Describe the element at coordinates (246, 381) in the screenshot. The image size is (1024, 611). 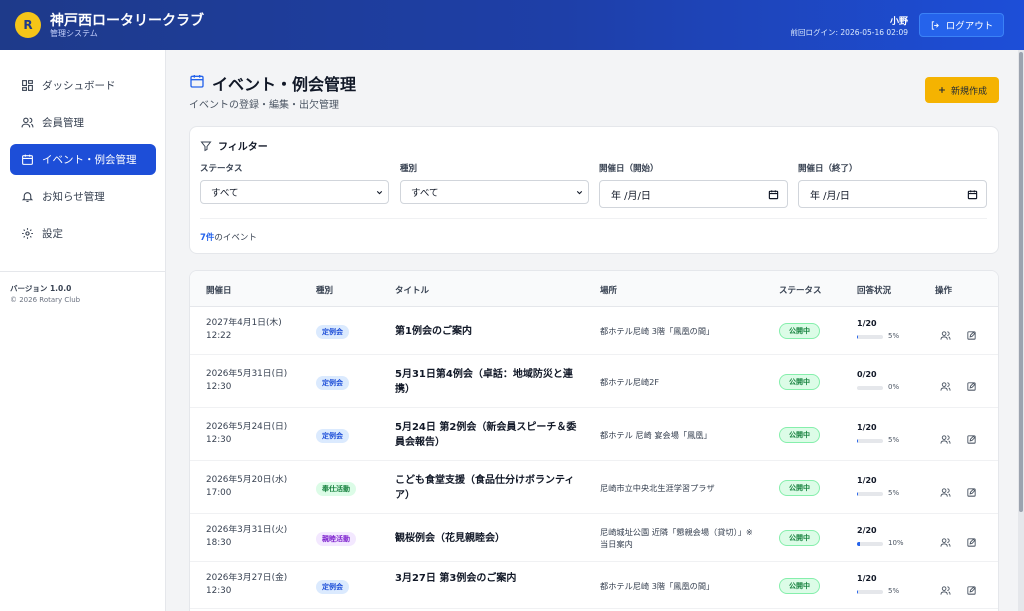
I see `event-date: 2026年5月31日(日) 12:30` at that location.